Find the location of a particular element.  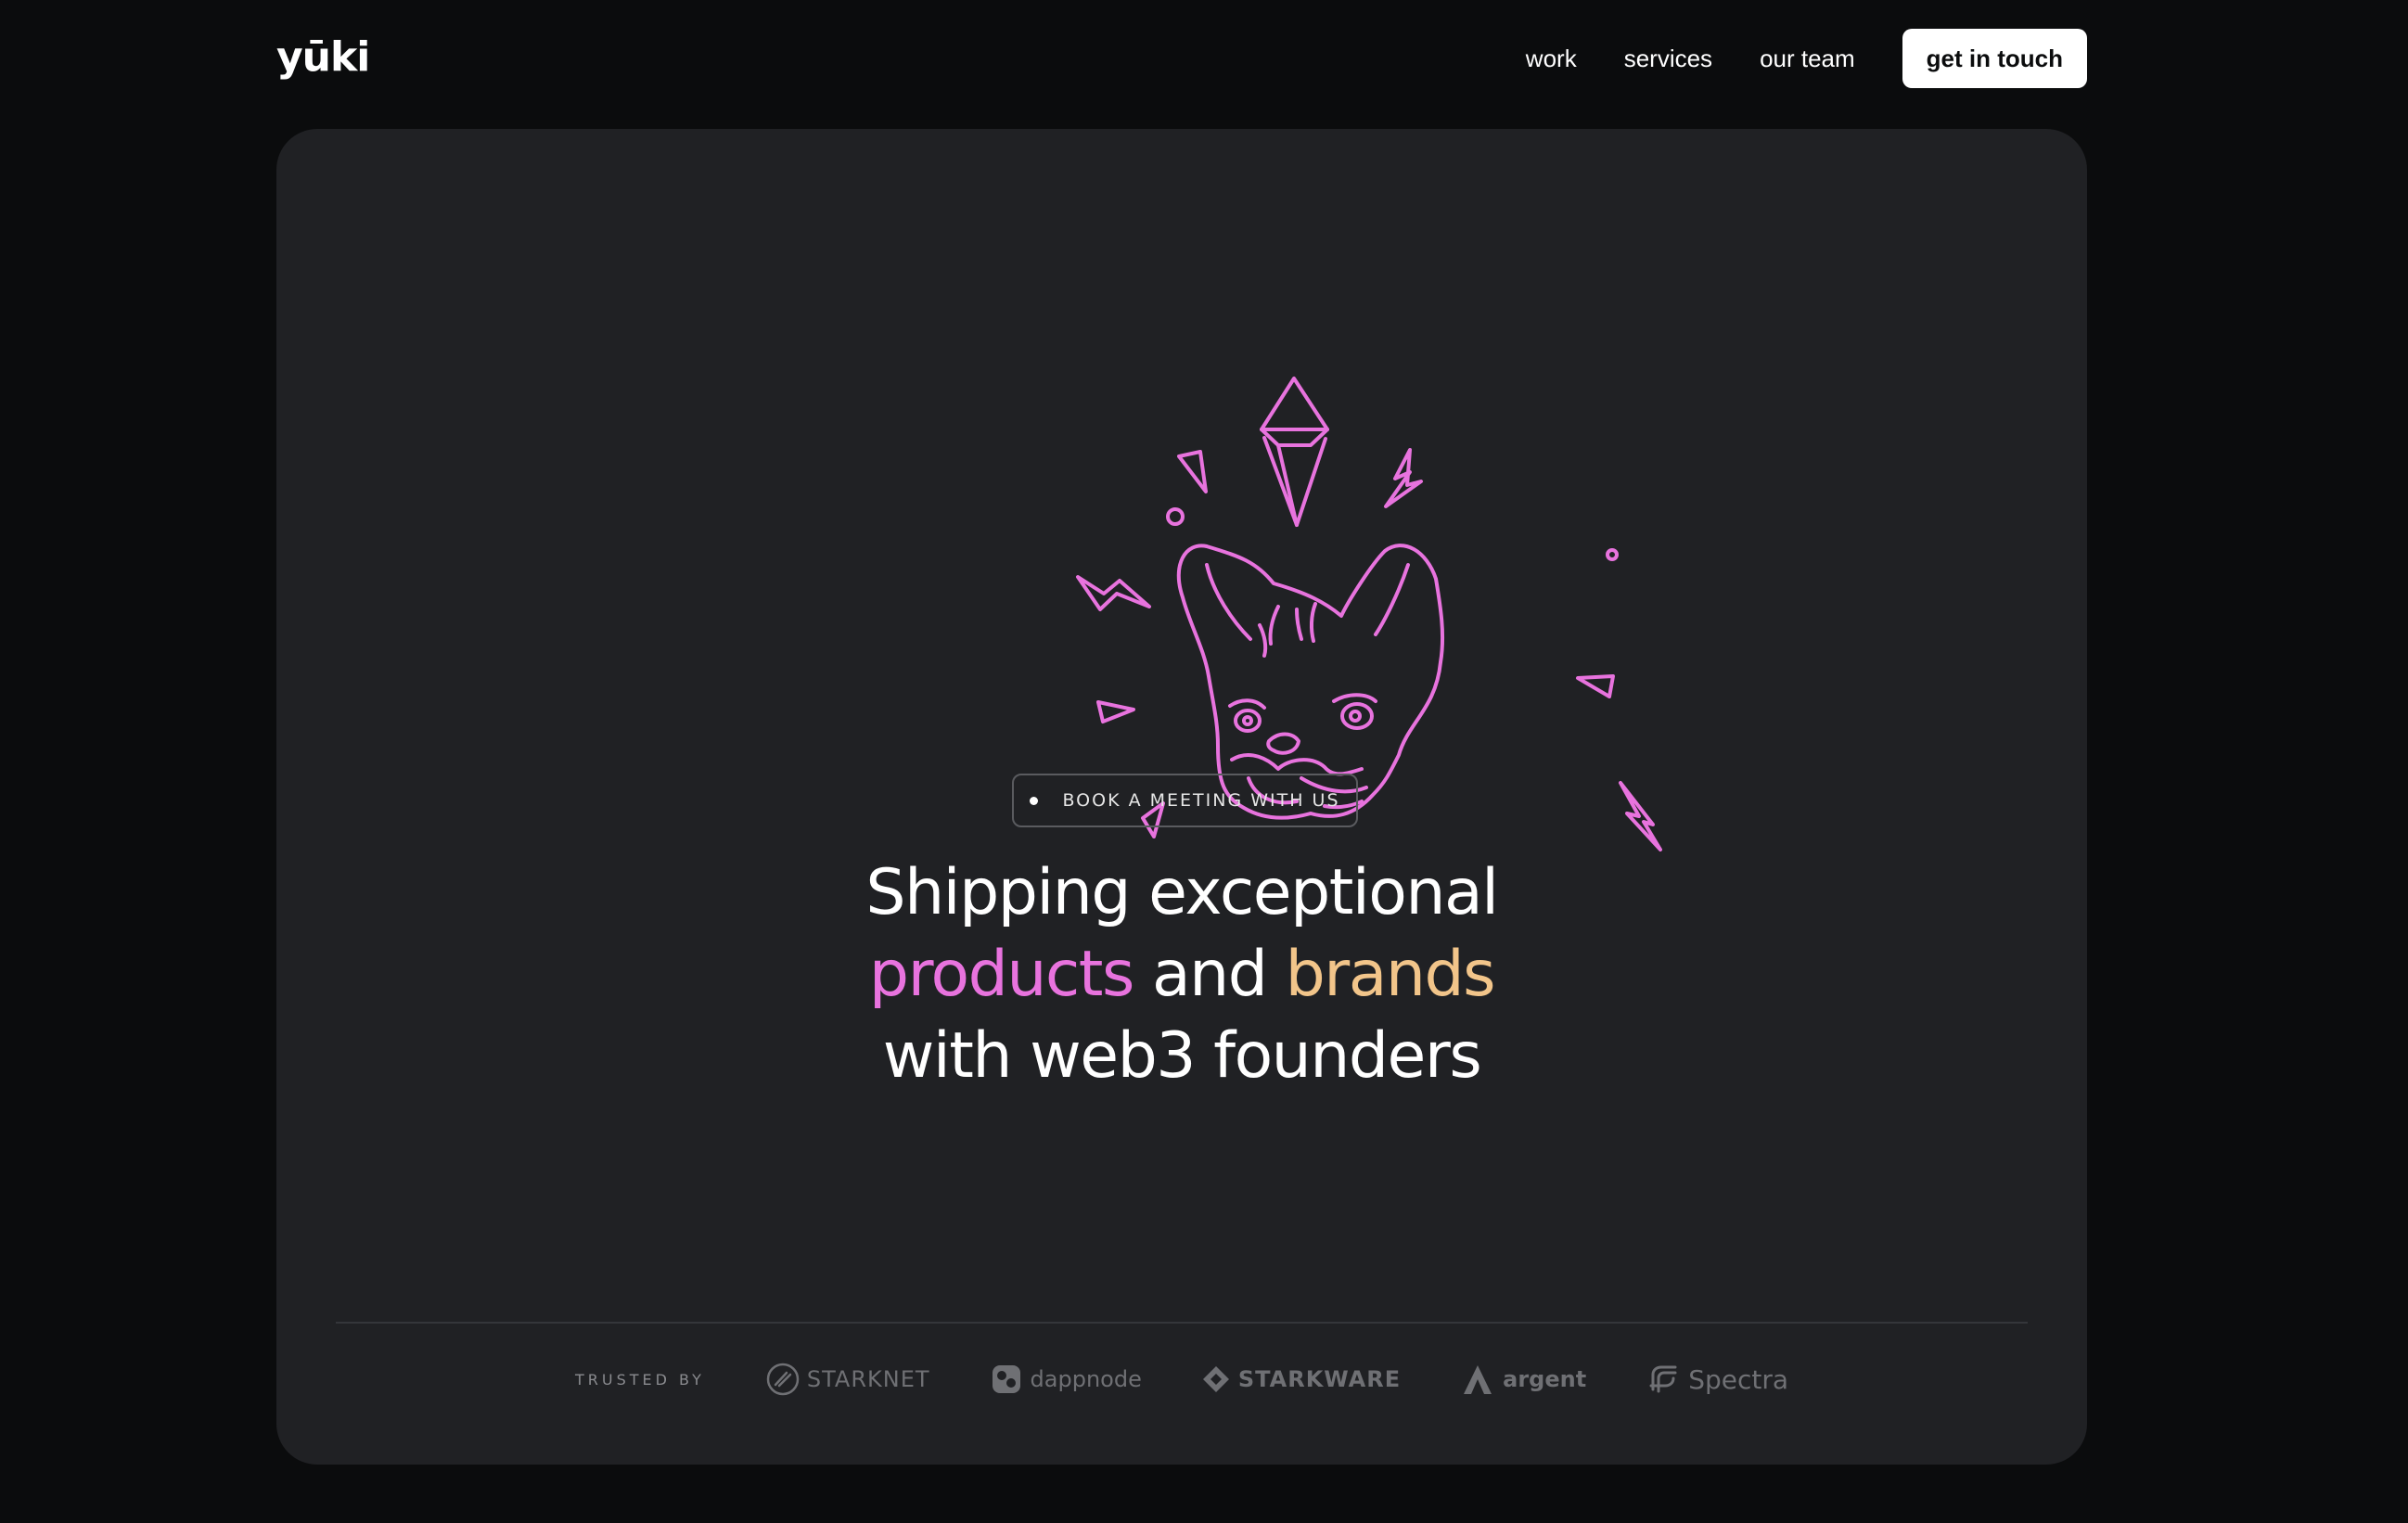

headline-word-and: and is located at coordinates (1210, 974).